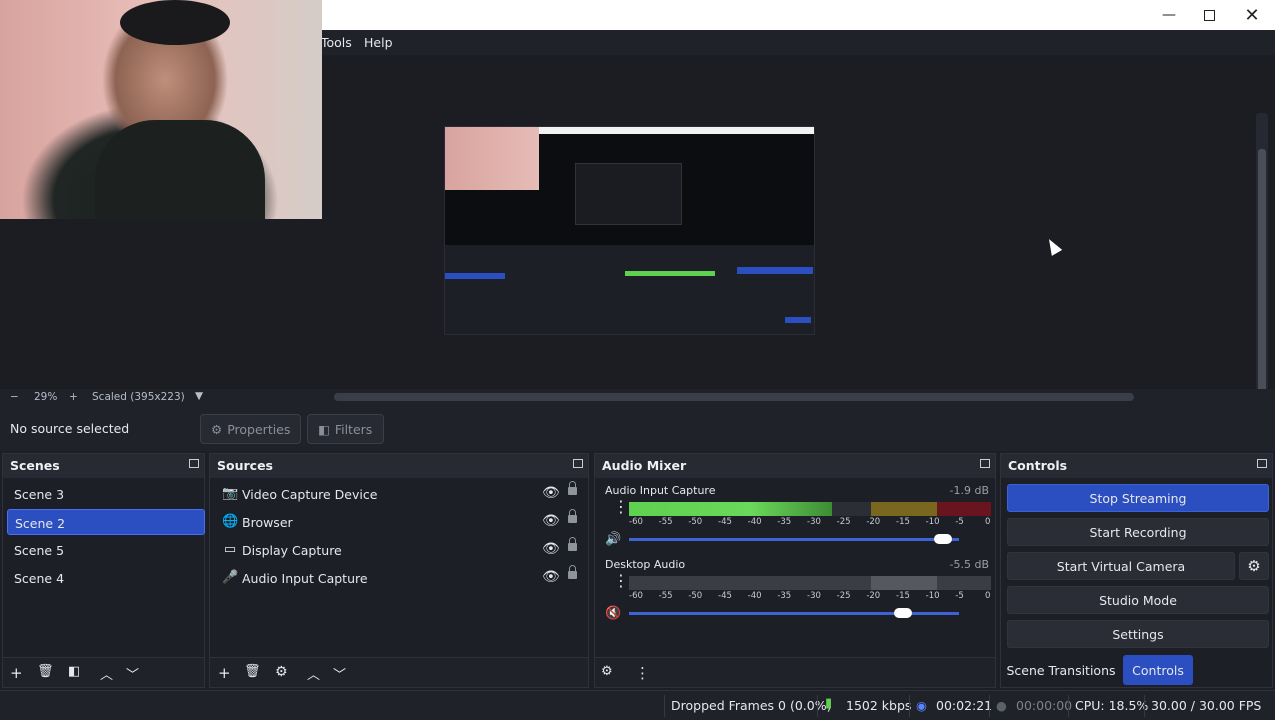 The width and height of the screenshot is (1275, 720). Describe the element at coordinates (695, 596) in the screenshot. I see `meter-tick-label: -50` at that location.